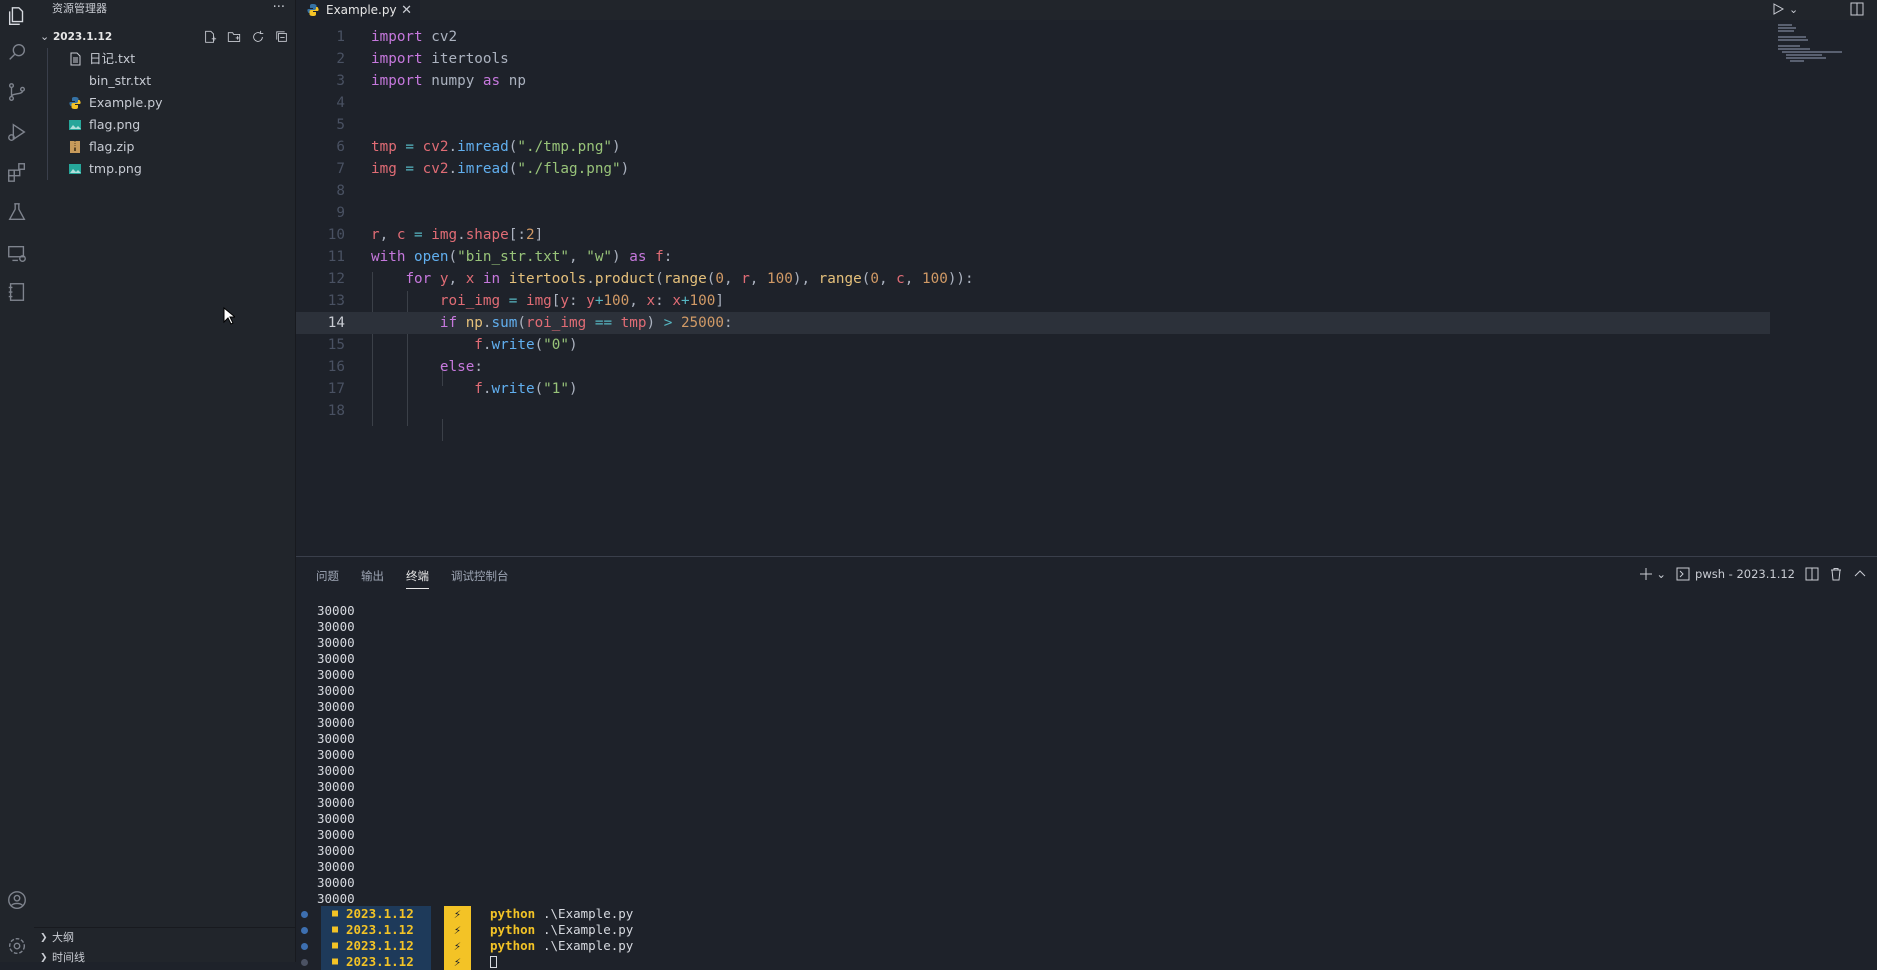 The width and height of the screenshot is (1877, 970). What do you see at coordinates (358, 10) in the screenshot?
I see `tab-example-py: Example.py ✕` at bounding box center [358, 10].